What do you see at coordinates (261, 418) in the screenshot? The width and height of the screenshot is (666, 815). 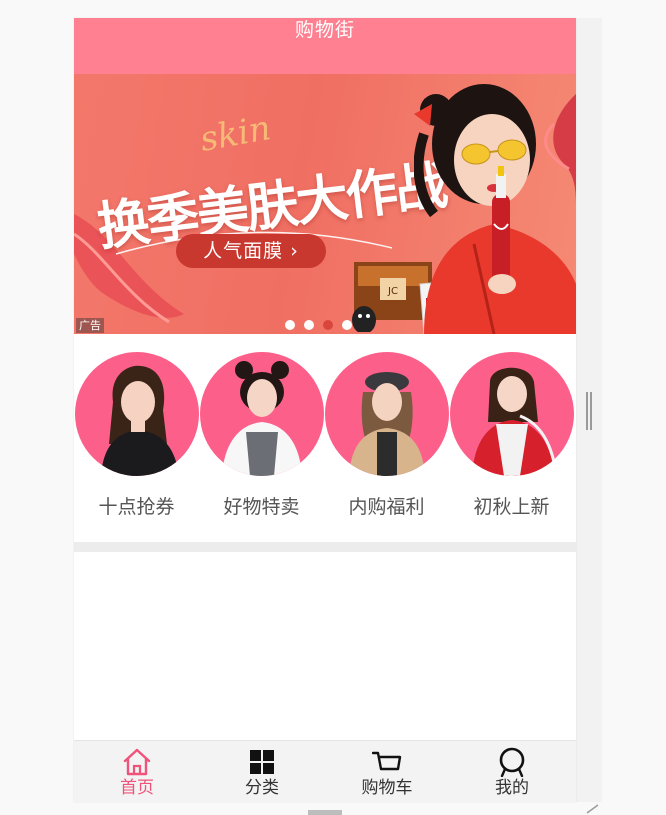 I see `model-buns-white-shirt-icon` at bounding box center [261, 418].